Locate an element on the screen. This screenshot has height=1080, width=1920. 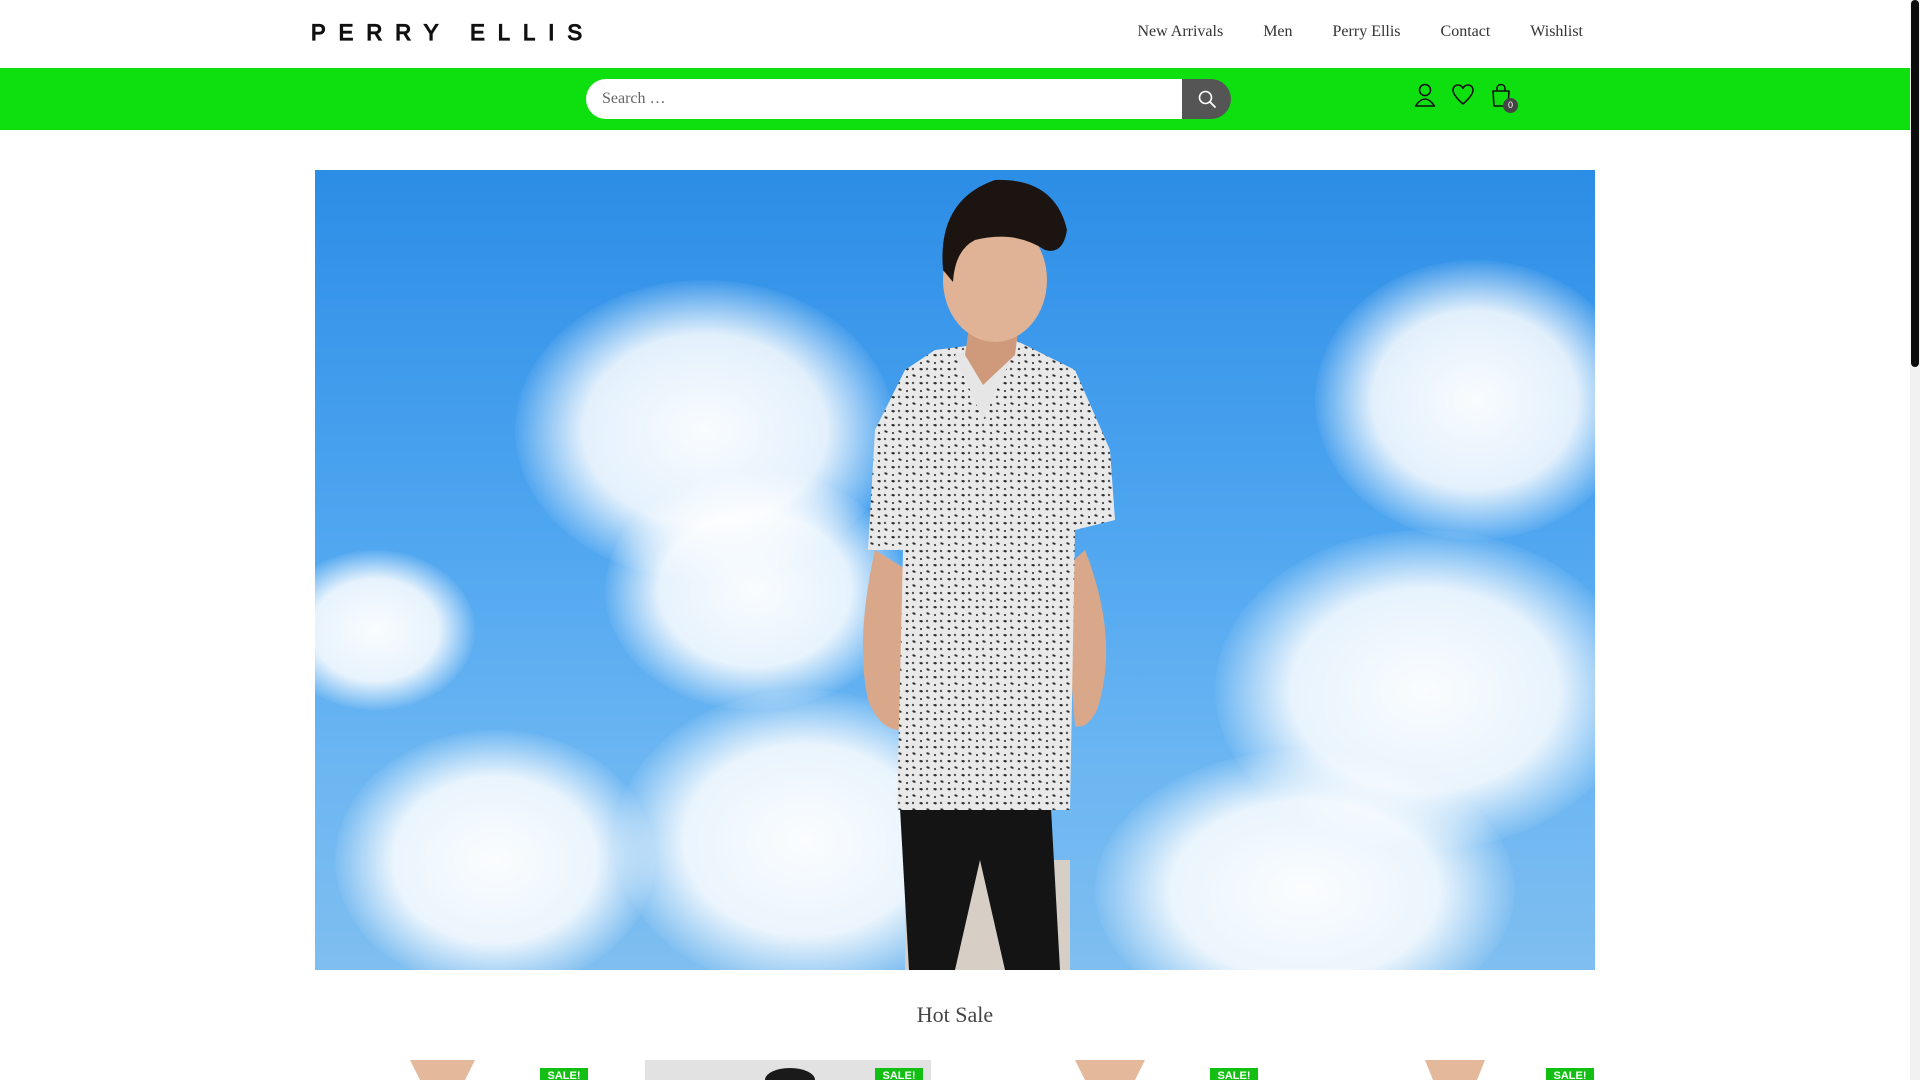
hero-model-figure is located at coordinates (988, 574).